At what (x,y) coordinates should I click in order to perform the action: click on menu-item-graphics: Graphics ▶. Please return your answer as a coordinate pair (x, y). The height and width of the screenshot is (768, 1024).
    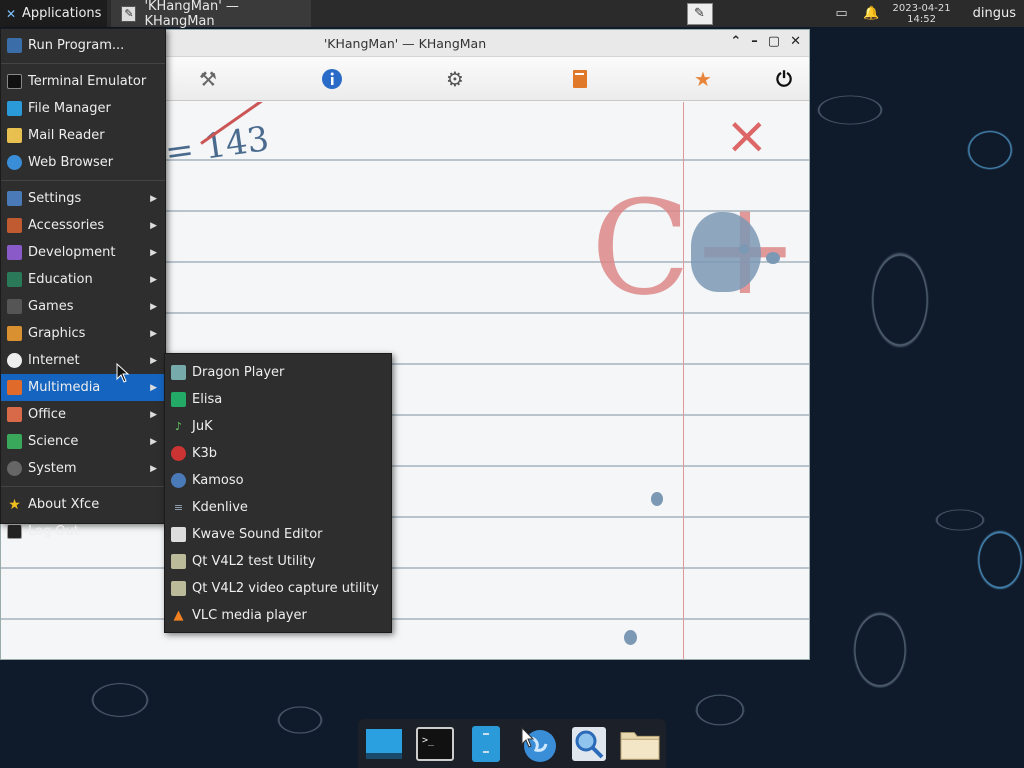
    Looking at the image, I should click on (83, 333).